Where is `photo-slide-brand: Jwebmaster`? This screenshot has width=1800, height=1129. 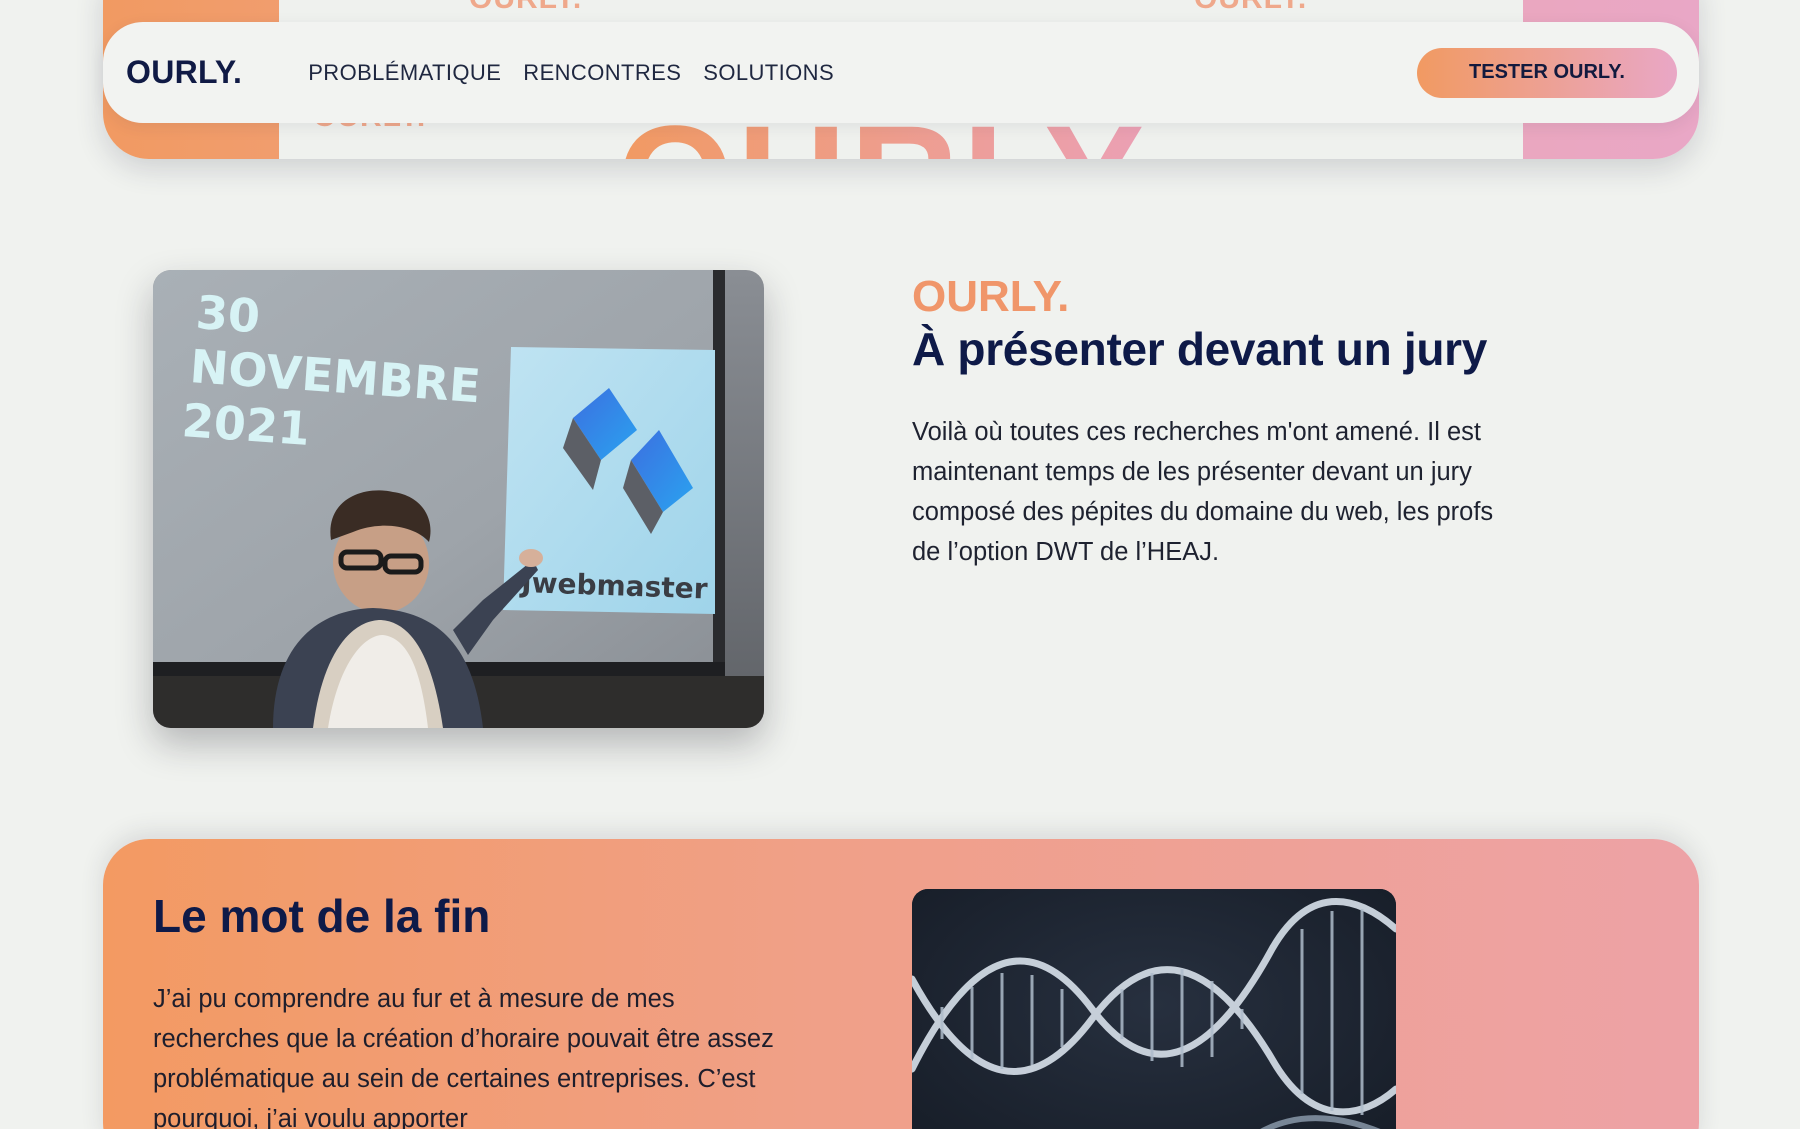 photo-slide-brand: Jwebmaster is located at coordinates (613, 586).